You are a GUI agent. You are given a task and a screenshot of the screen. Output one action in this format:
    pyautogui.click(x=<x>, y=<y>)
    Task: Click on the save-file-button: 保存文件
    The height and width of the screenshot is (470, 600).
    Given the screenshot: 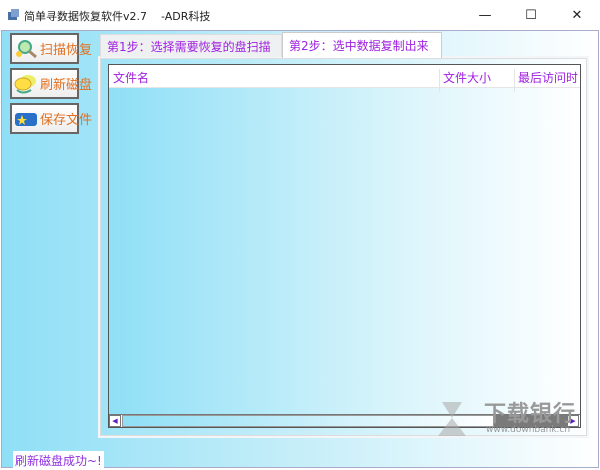 What is the action you would take?
    pyautogui.click(x=51, y=118)
    